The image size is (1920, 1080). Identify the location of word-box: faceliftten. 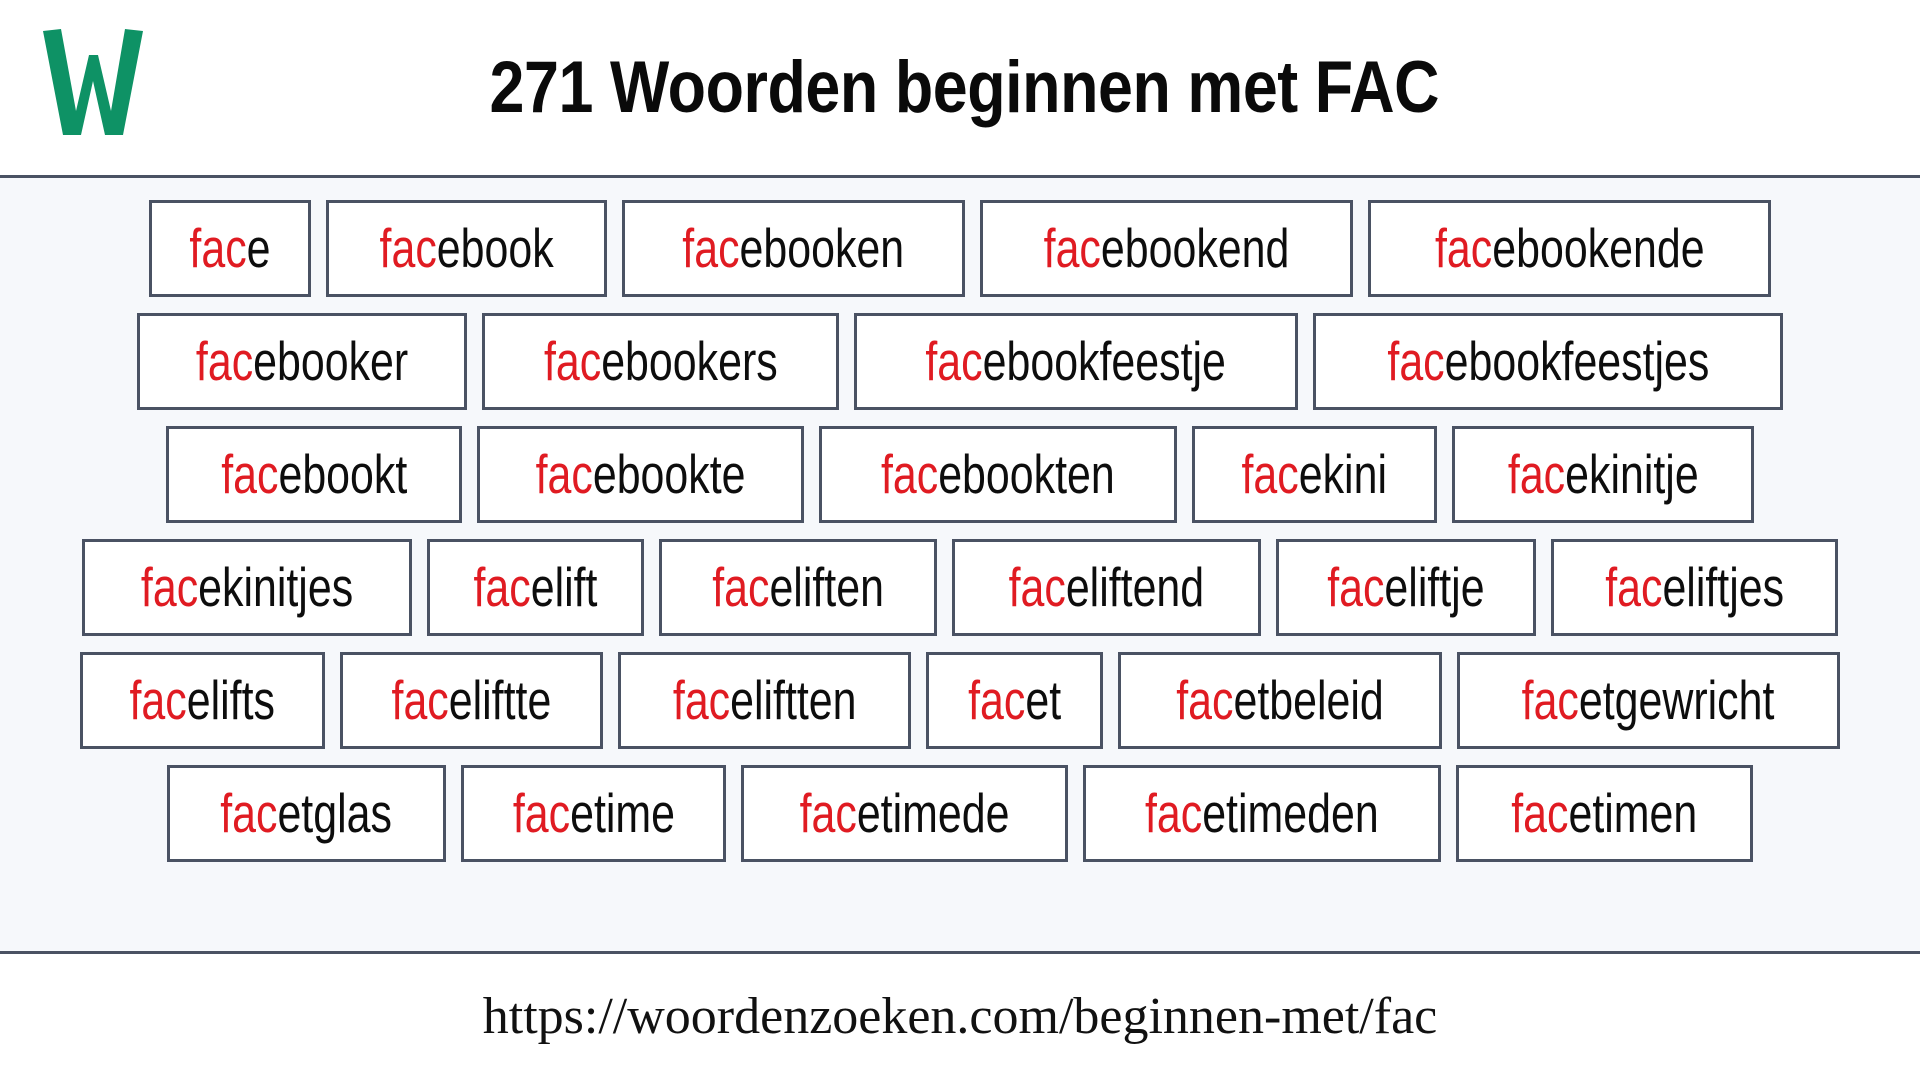
(764, 700).